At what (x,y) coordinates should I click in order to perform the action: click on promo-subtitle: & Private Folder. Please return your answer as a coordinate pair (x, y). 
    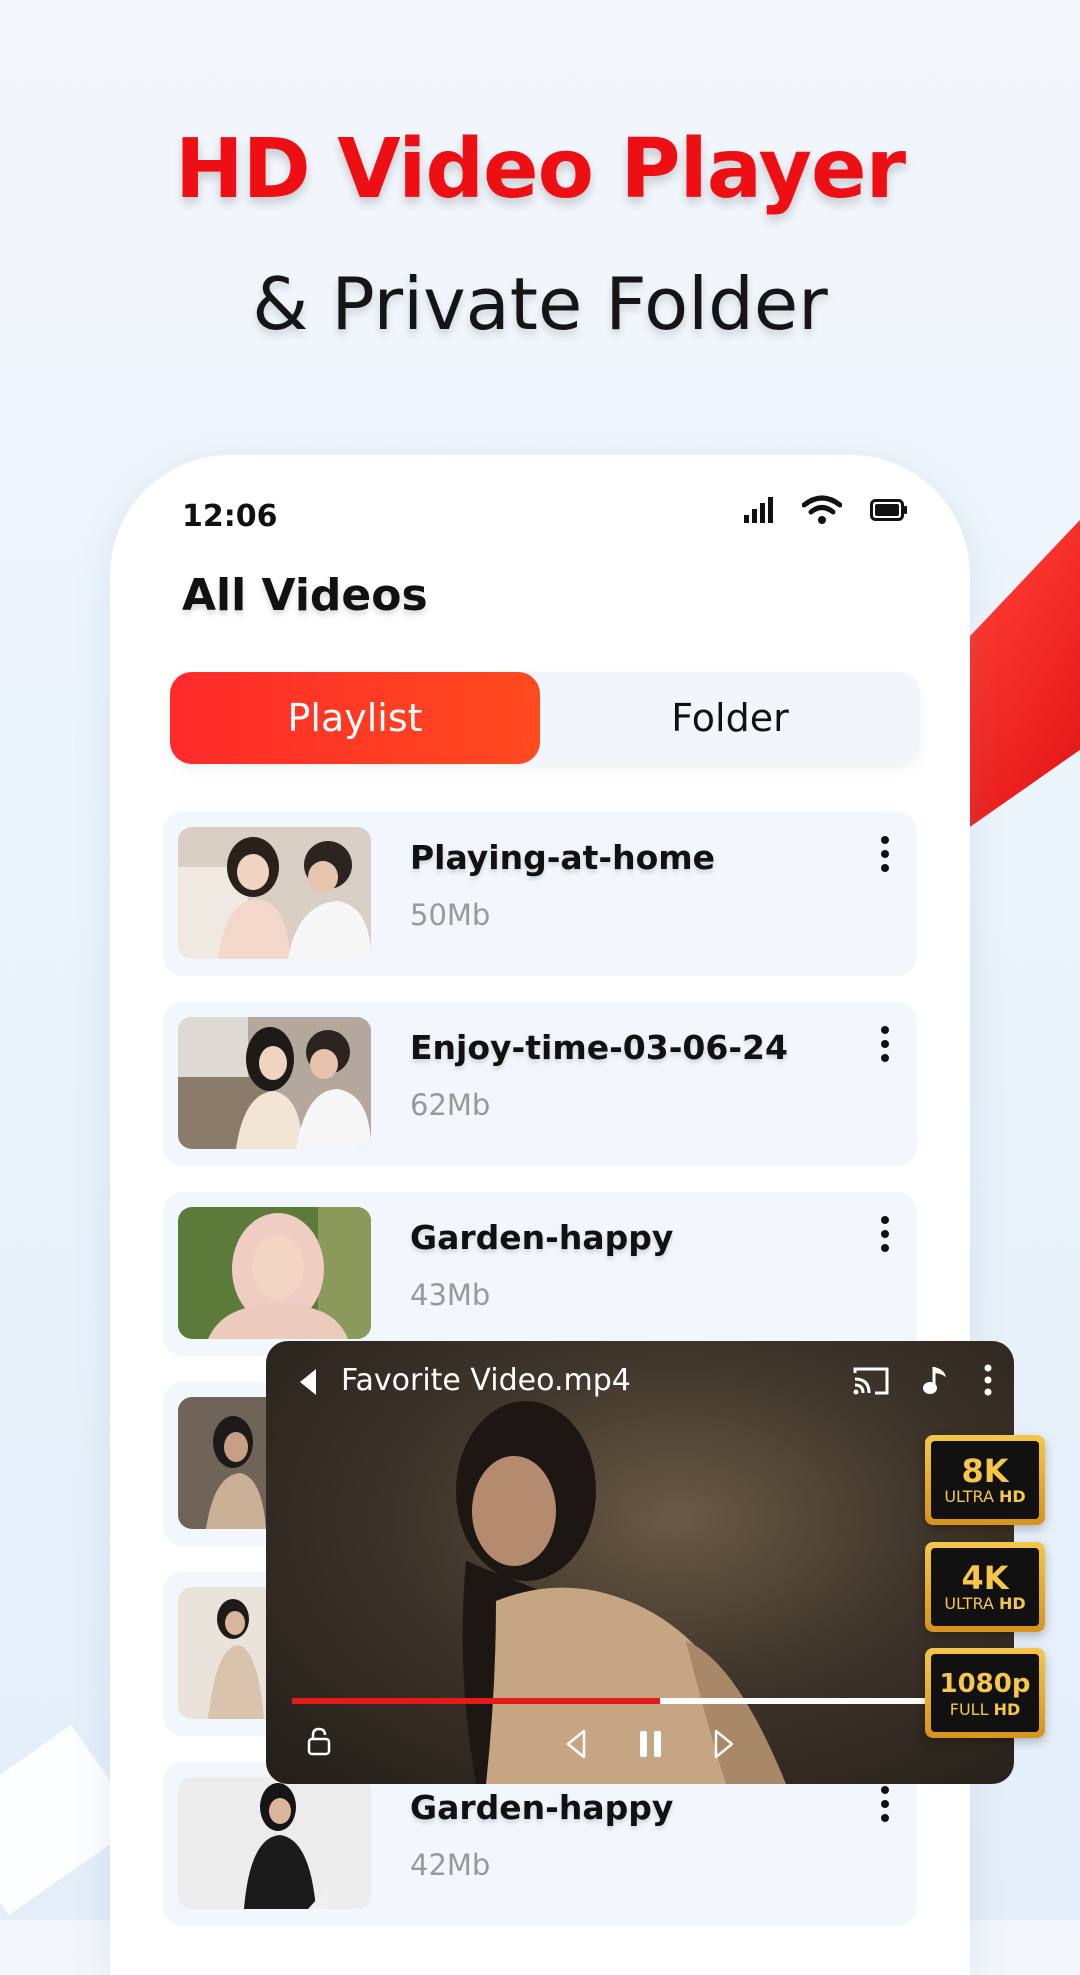
    Looking at the image, I should click on (540, 304).